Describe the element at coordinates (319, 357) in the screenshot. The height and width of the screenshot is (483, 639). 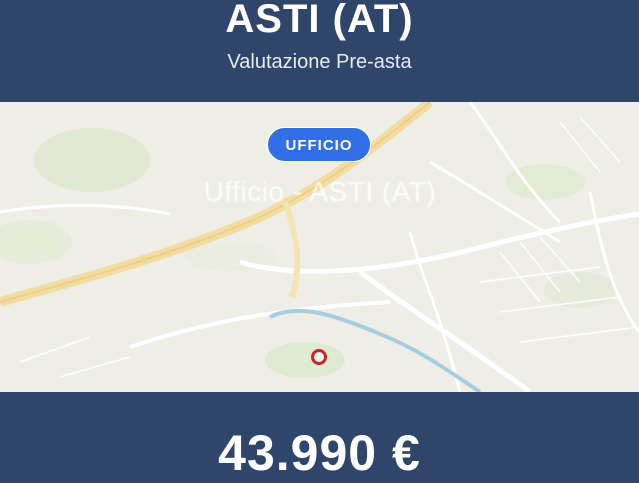
I see `location-pin-icon` at that location.